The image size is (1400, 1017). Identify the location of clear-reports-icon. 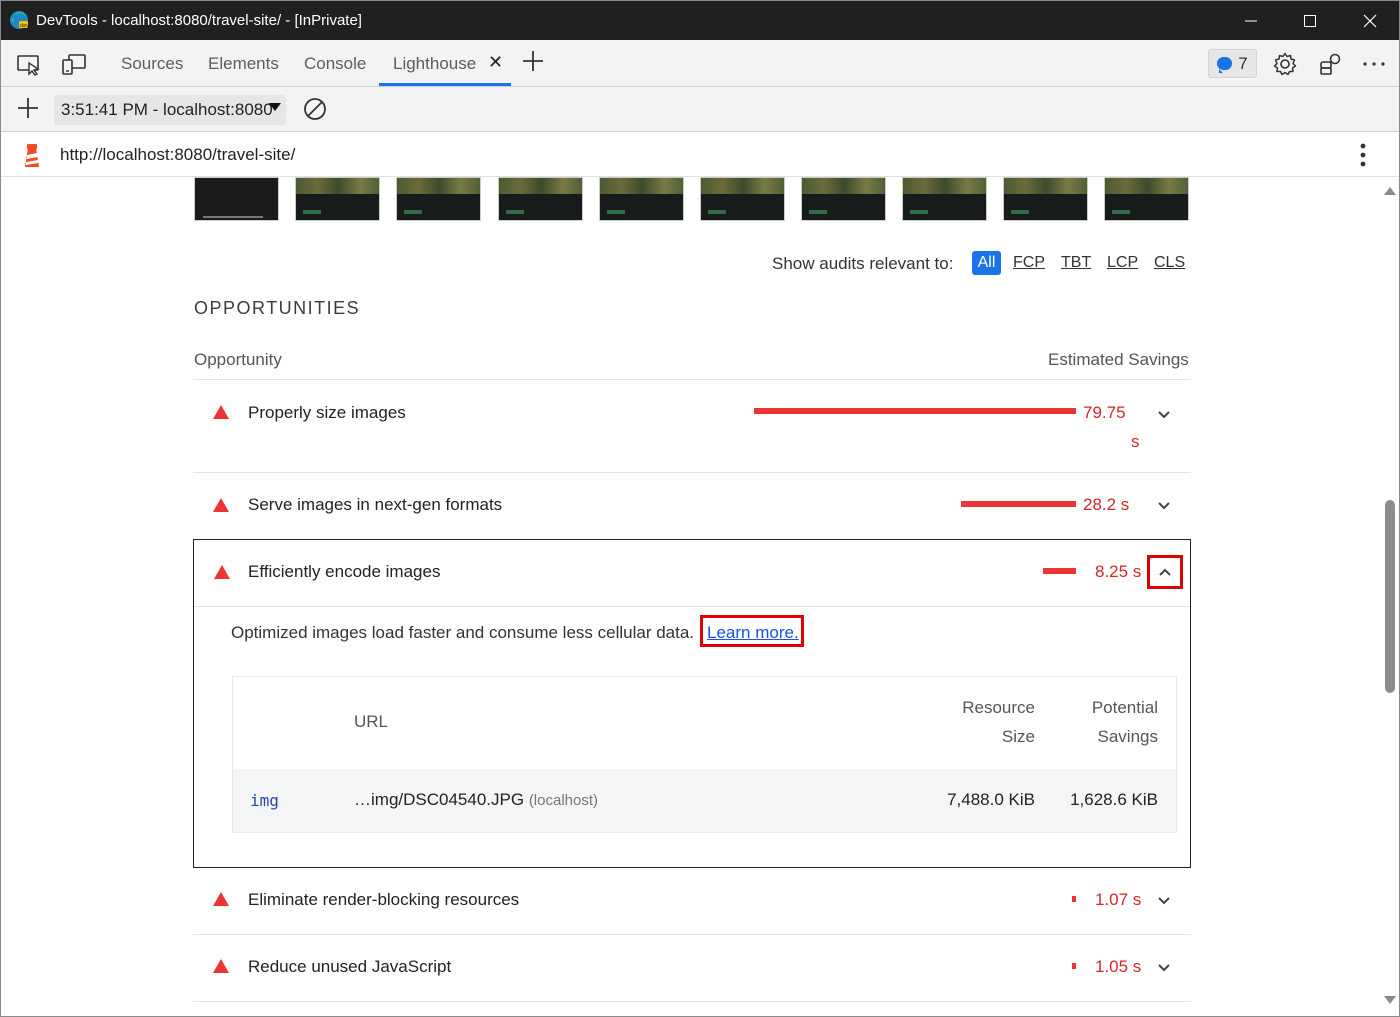
(315, 109).